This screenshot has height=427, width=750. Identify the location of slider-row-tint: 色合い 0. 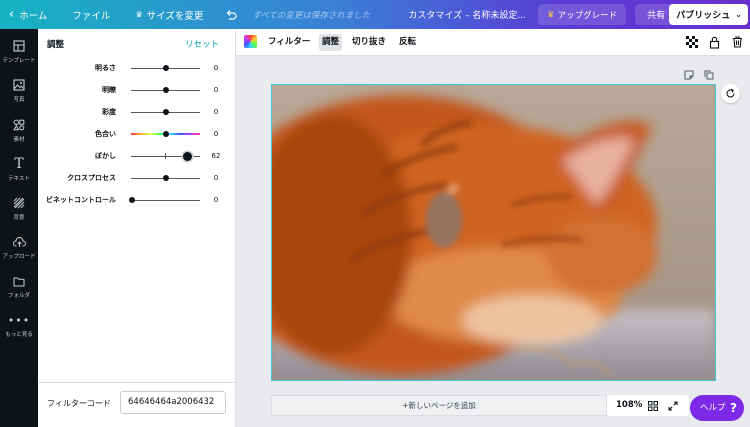
(137, 134).